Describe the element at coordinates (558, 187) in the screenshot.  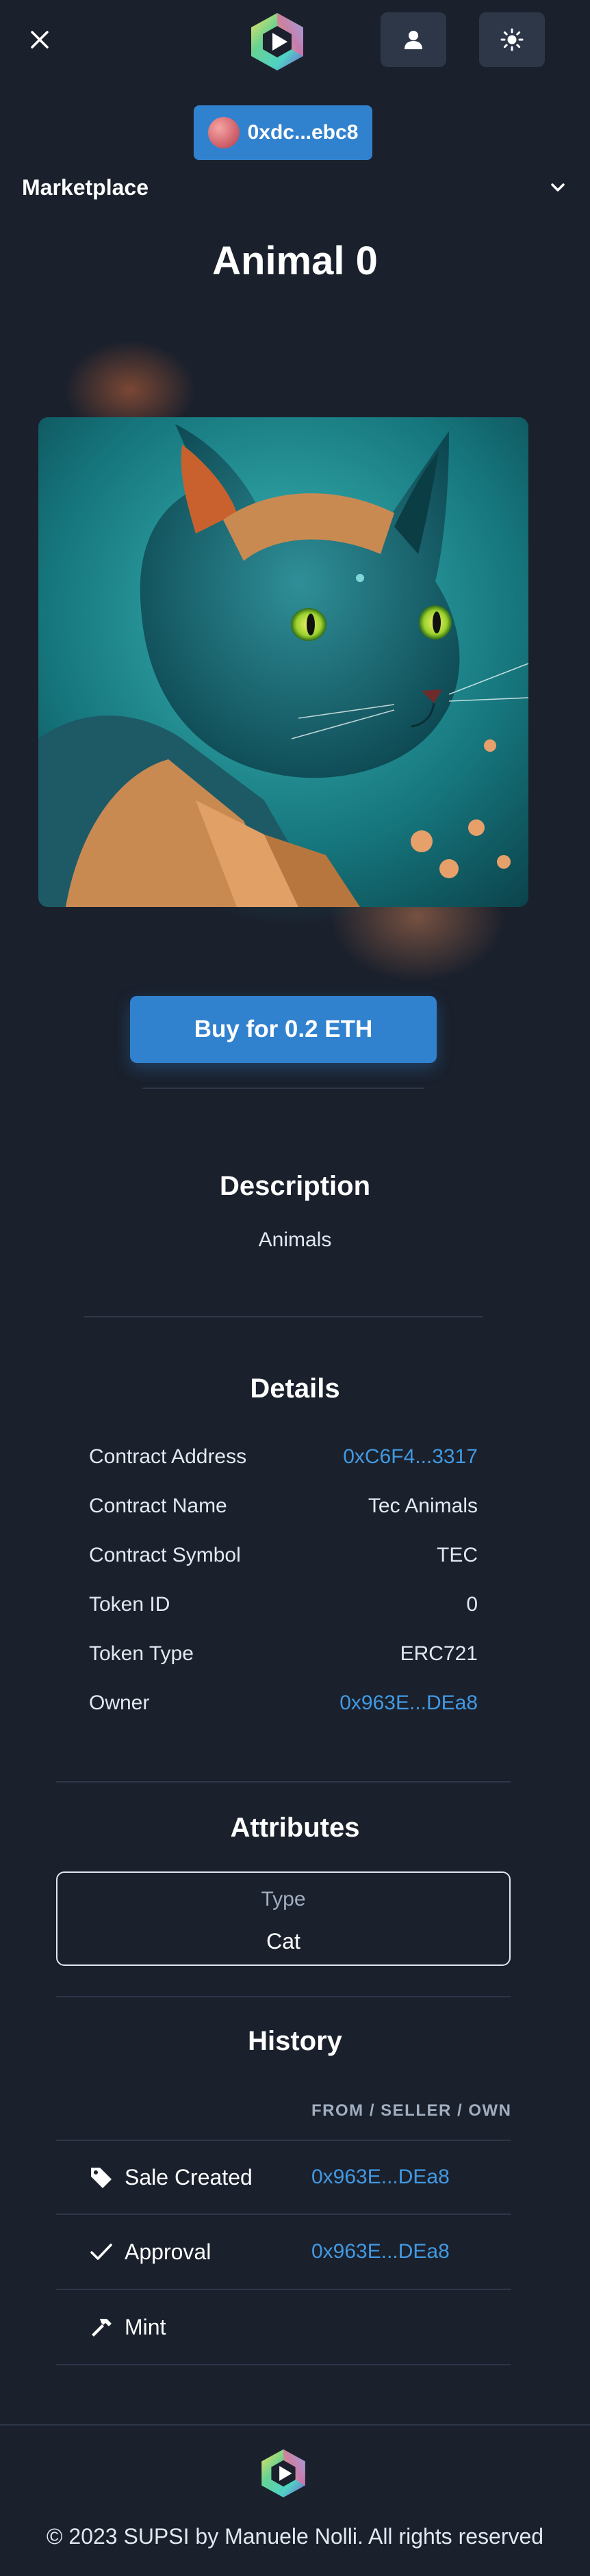
I see `chevron-down-icon` at that location.